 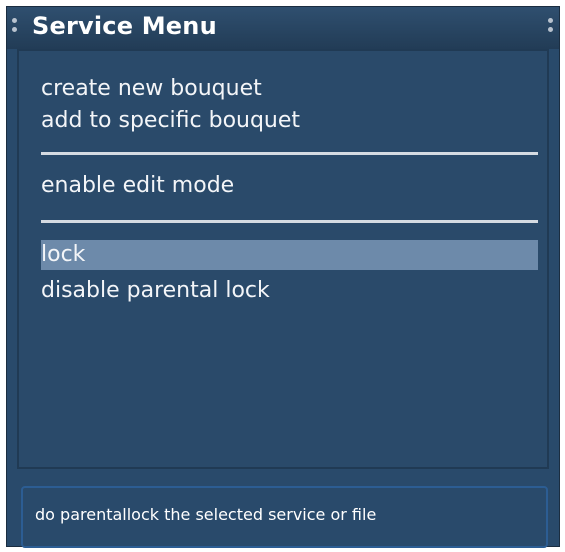 What do you see at coordinates (124, 26) in the screenshot?
I see `window-title: Service Menu` at bounding box center [124, 26].